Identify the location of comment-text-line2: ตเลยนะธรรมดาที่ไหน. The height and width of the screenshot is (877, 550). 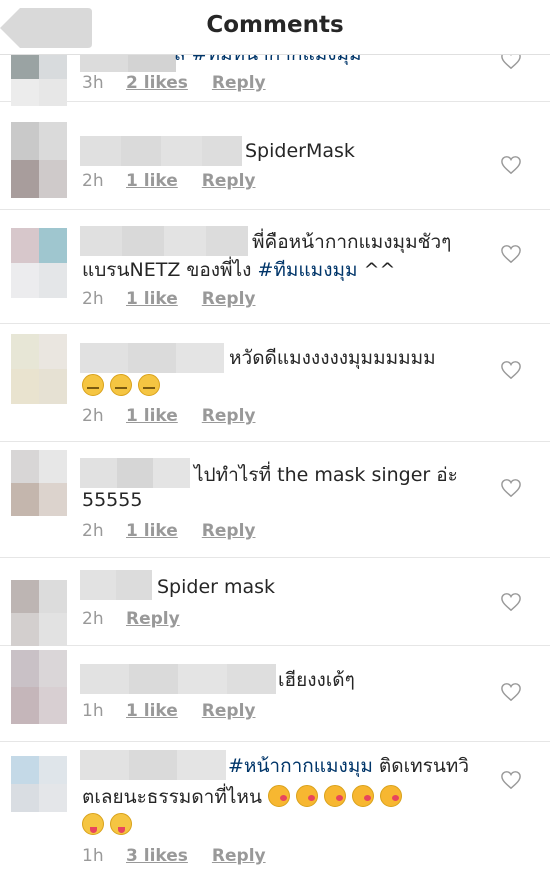
(245, 797).